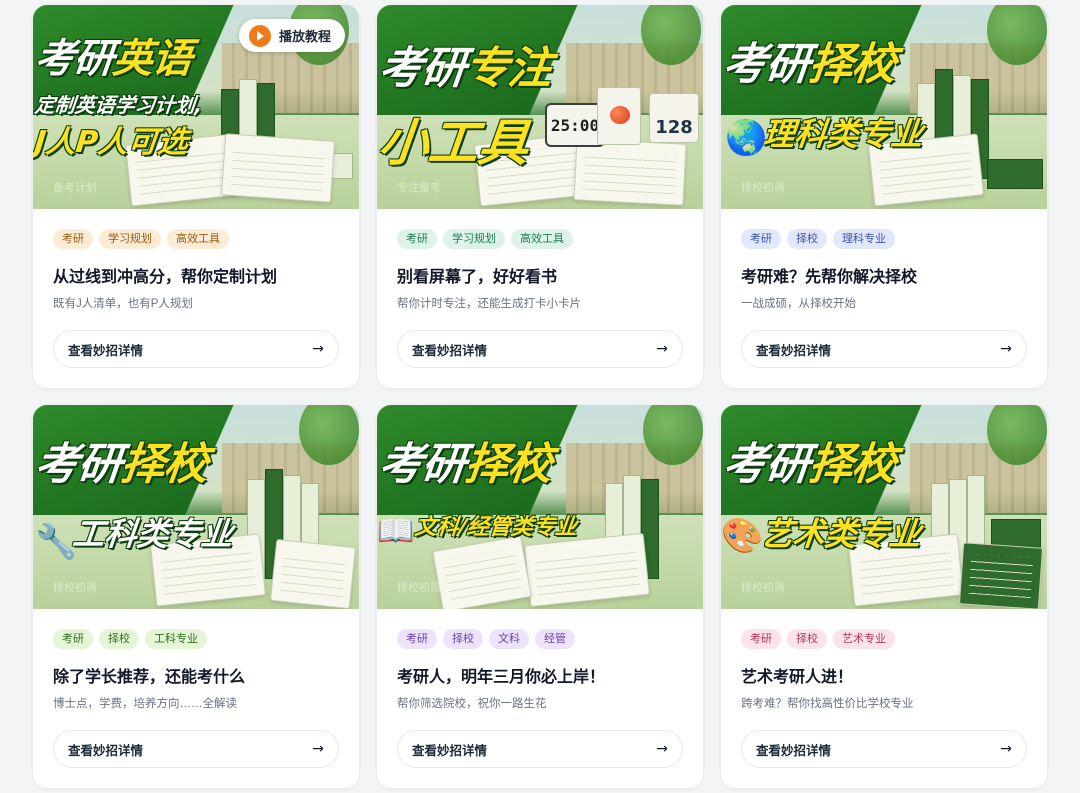 The width and height of the screenshot is (1080, 793). I want to click on play-icon, so click(259, 35).